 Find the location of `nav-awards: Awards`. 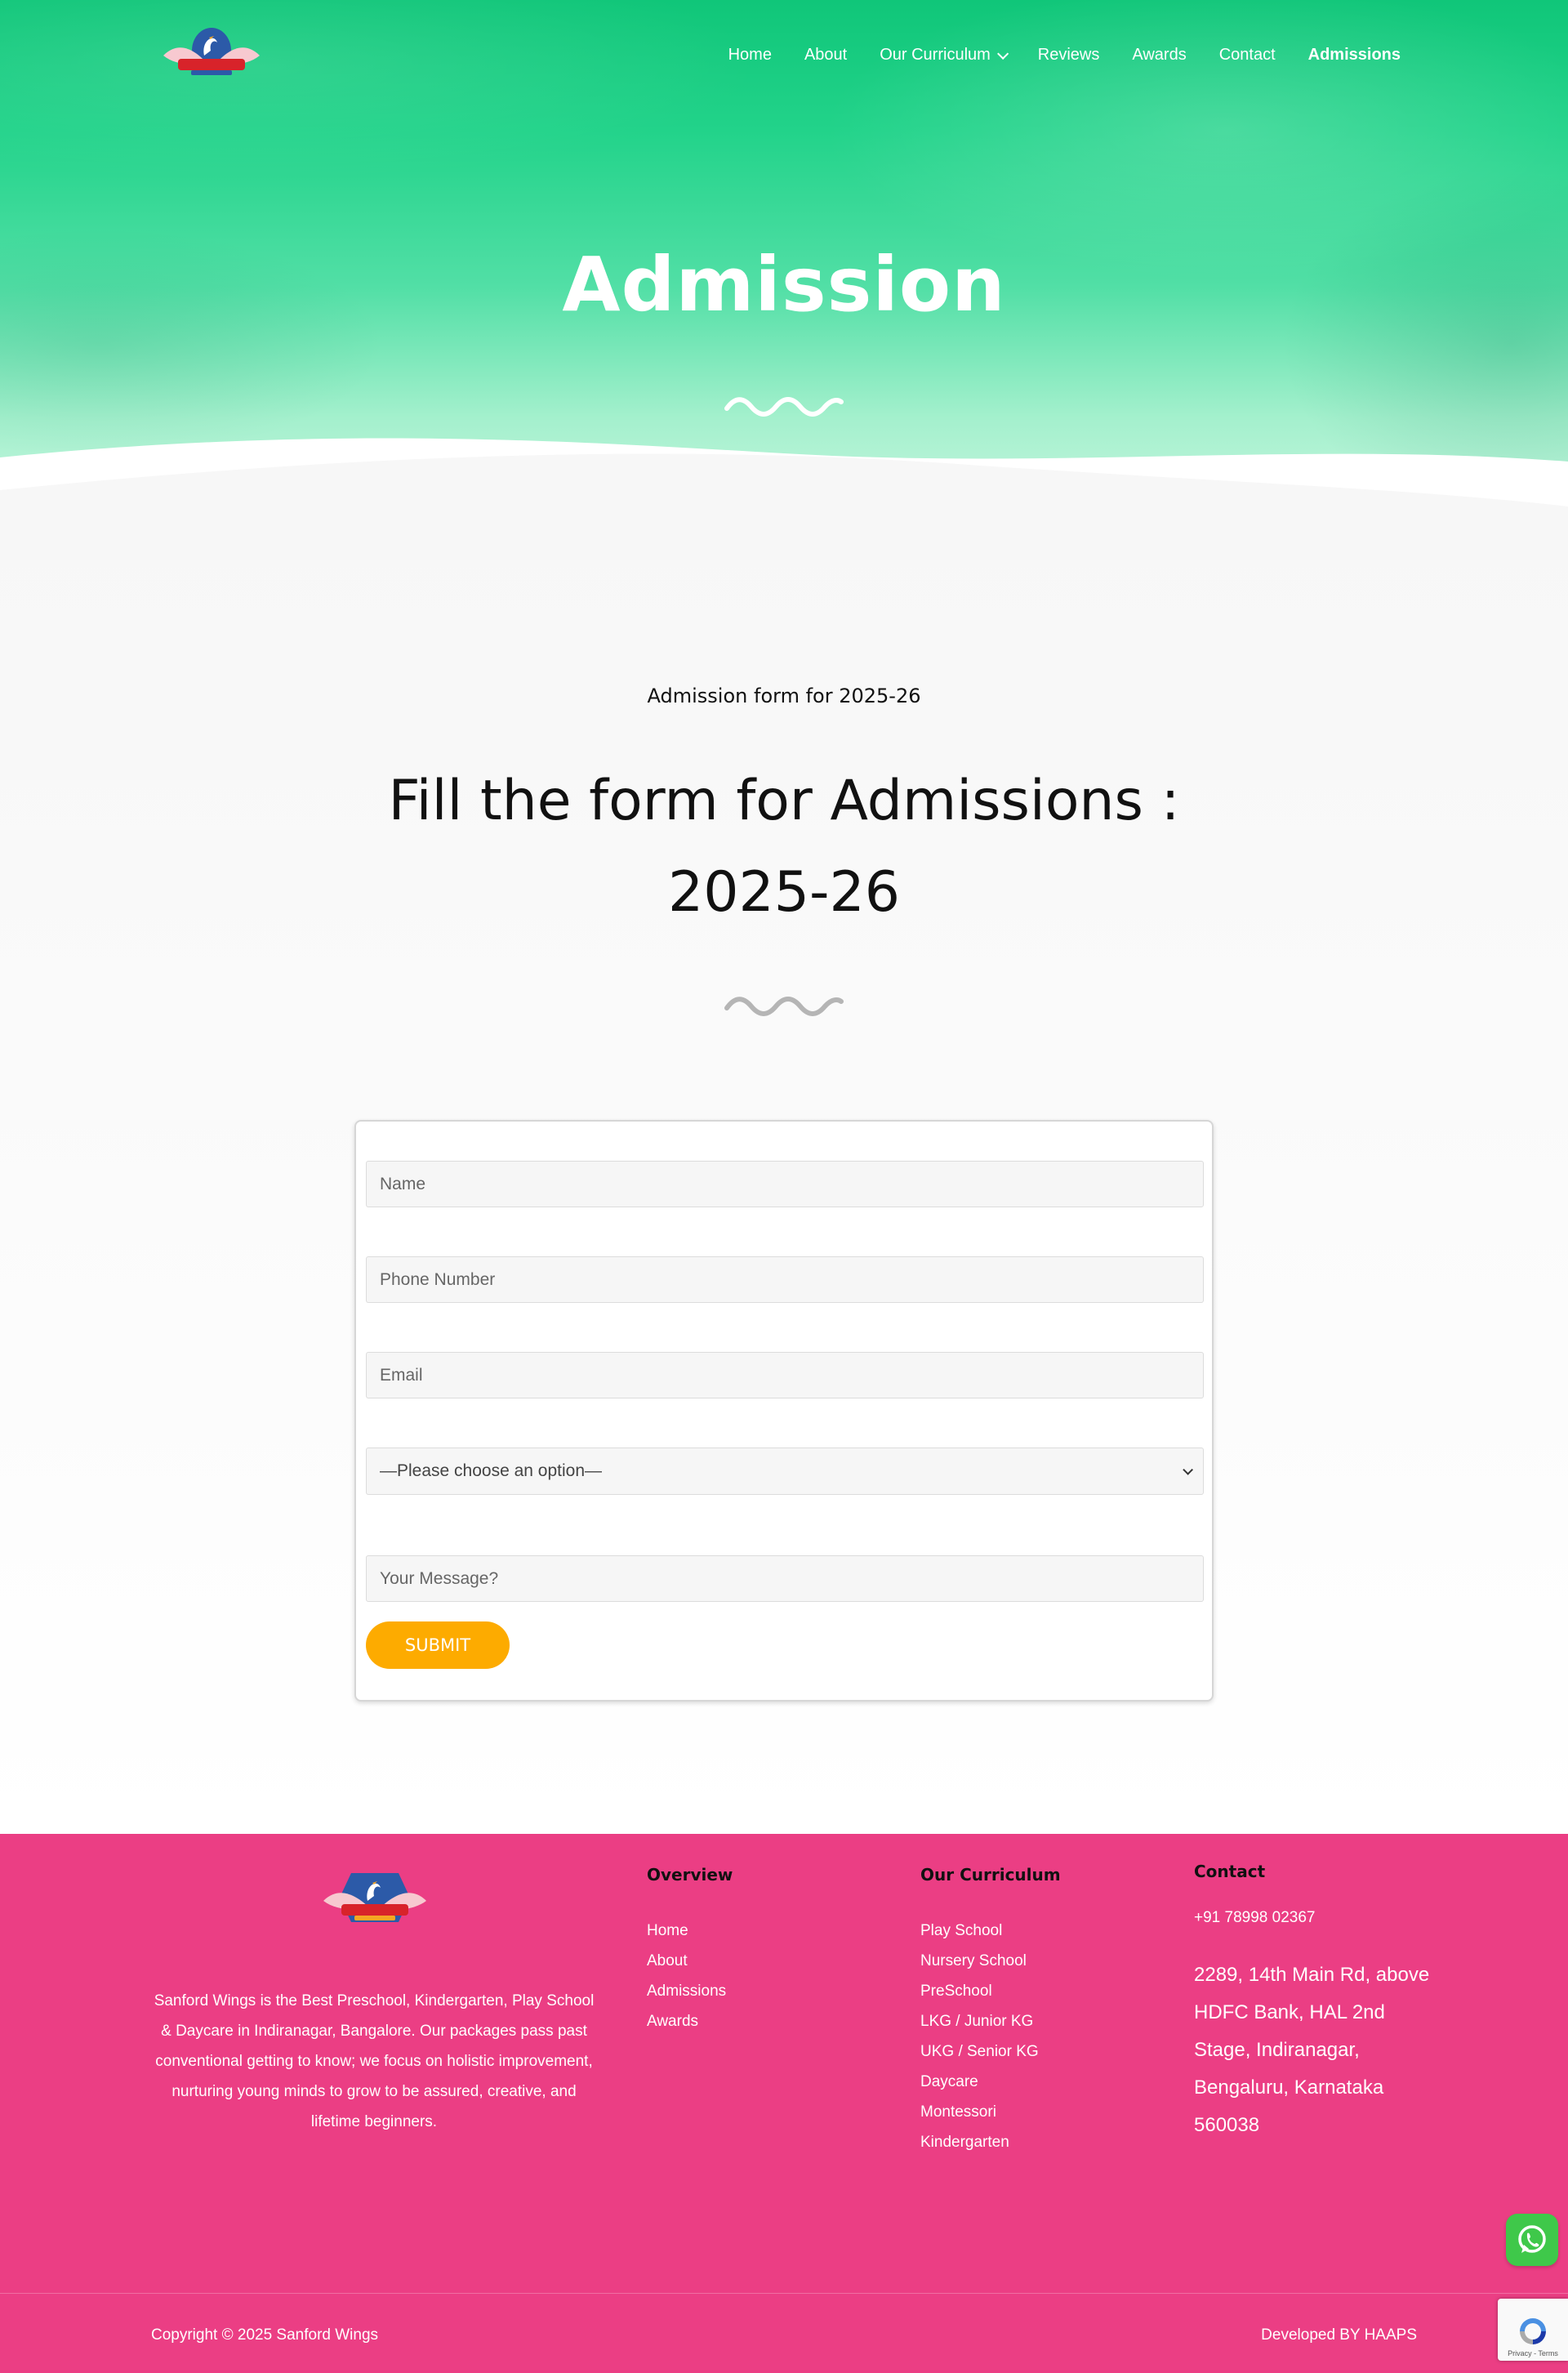

nav-awards: Awards is located at coordinates (1159, 55).